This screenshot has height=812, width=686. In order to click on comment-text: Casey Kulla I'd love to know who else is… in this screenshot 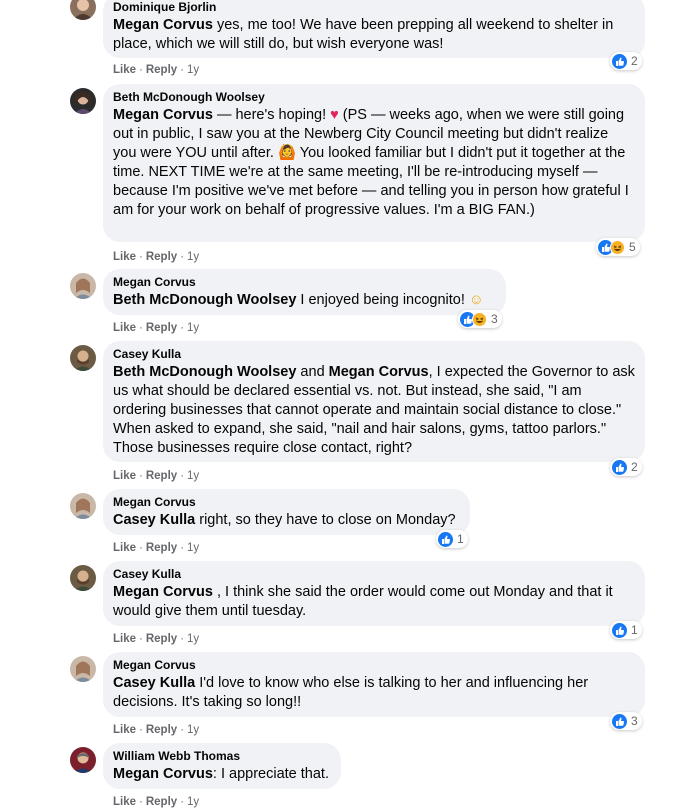, I will do `click(351, 692)`.